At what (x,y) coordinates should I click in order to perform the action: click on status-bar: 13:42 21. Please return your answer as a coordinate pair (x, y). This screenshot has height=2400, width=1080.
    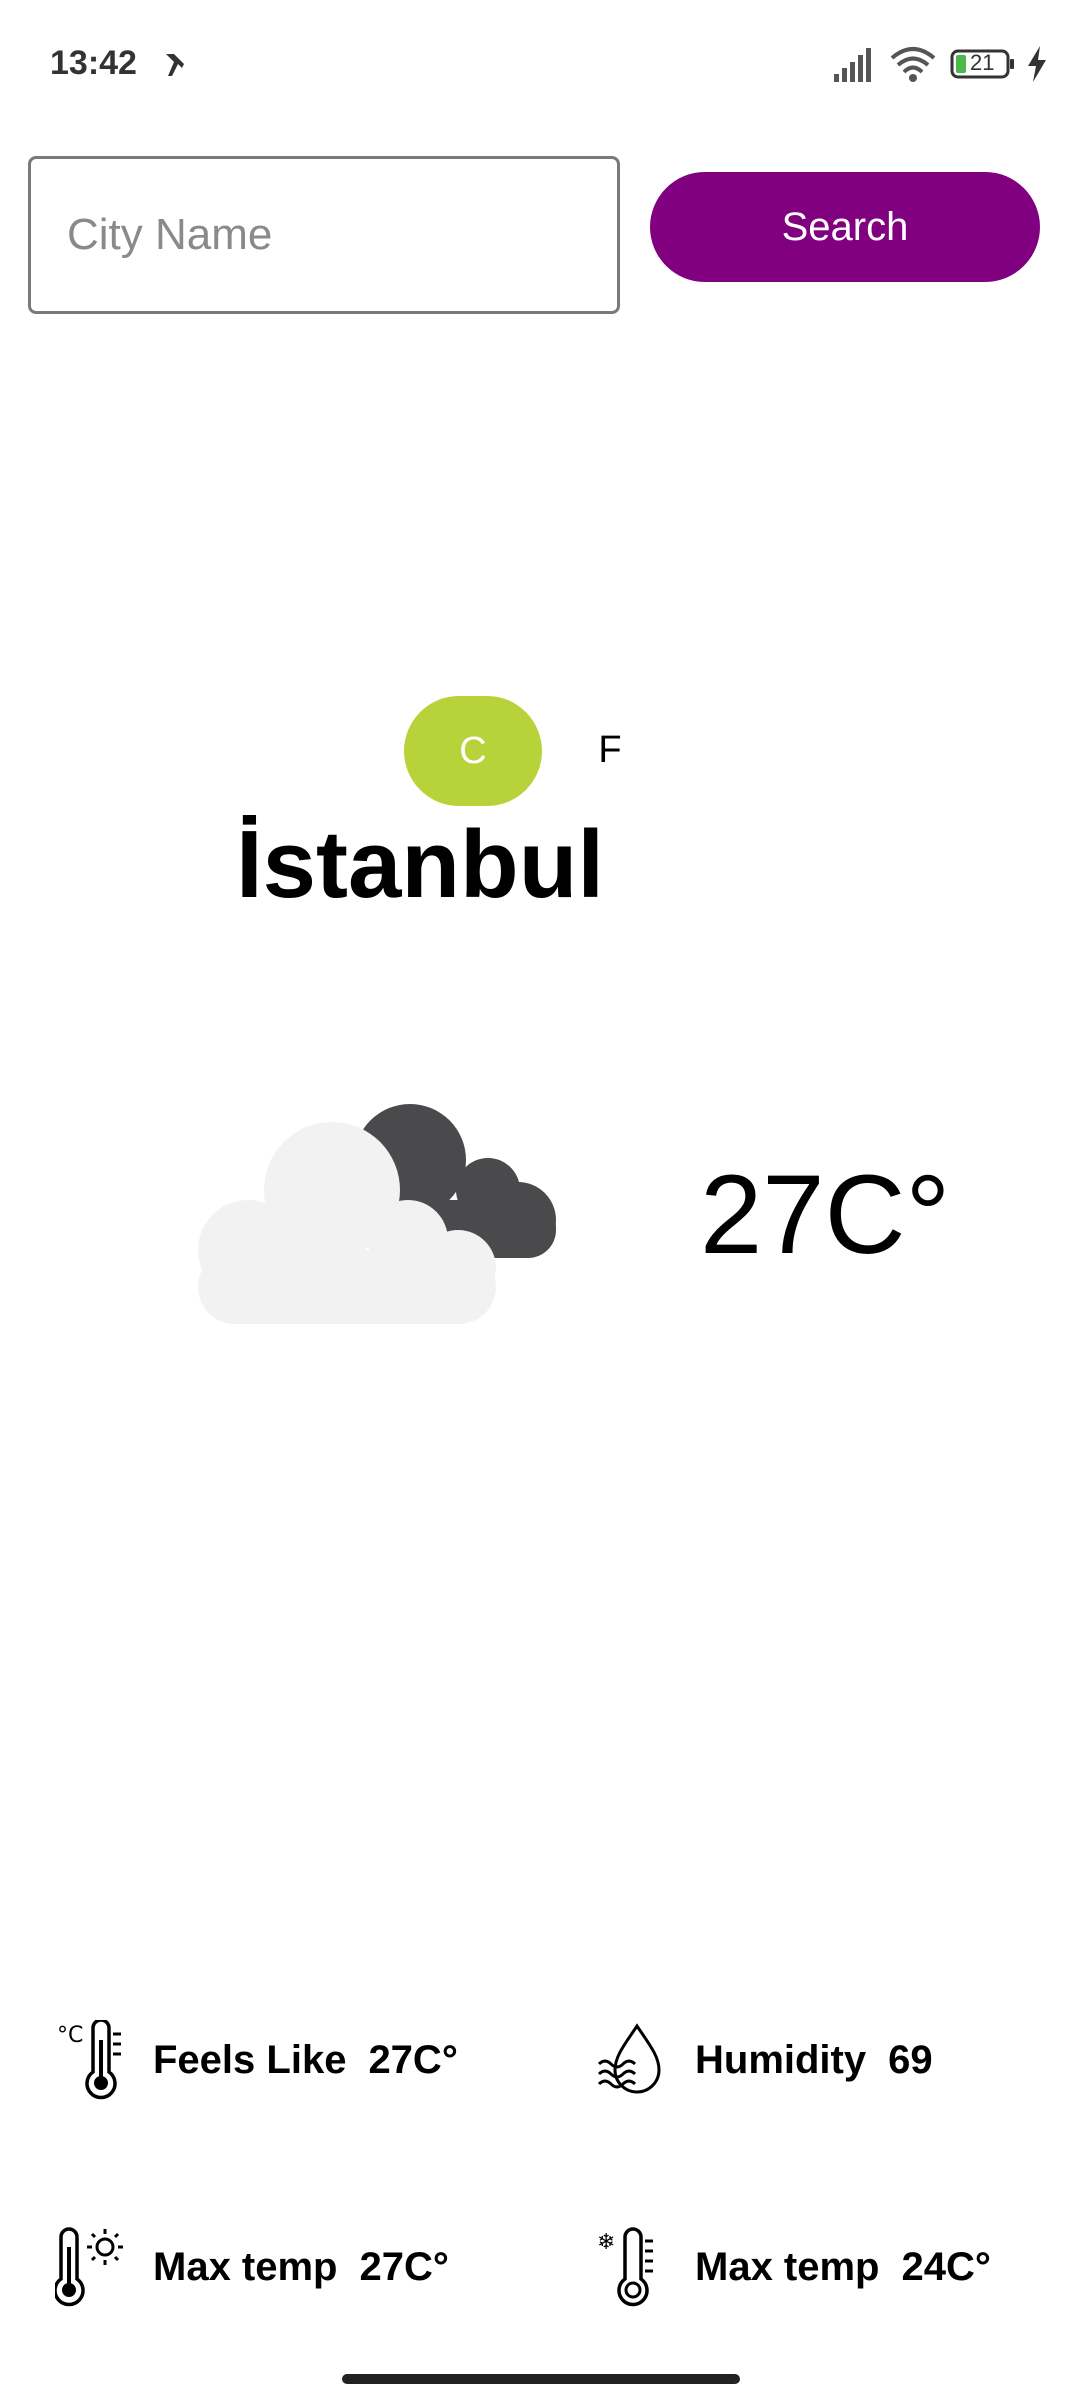
    Looking at the image, I should click on (540, 65).